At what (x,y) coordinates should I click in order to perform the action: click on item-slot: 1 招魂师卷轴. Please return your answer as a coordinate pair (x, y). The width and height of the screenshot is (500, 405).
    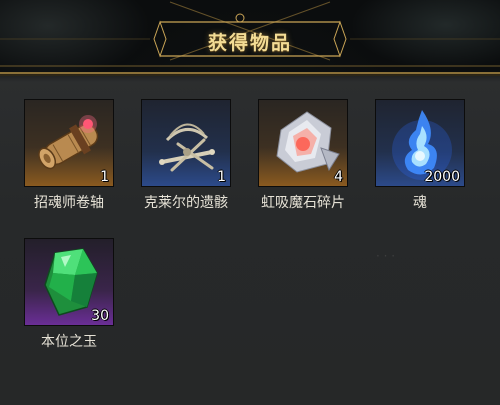
    Looking at the image, I should click on (69, 155).